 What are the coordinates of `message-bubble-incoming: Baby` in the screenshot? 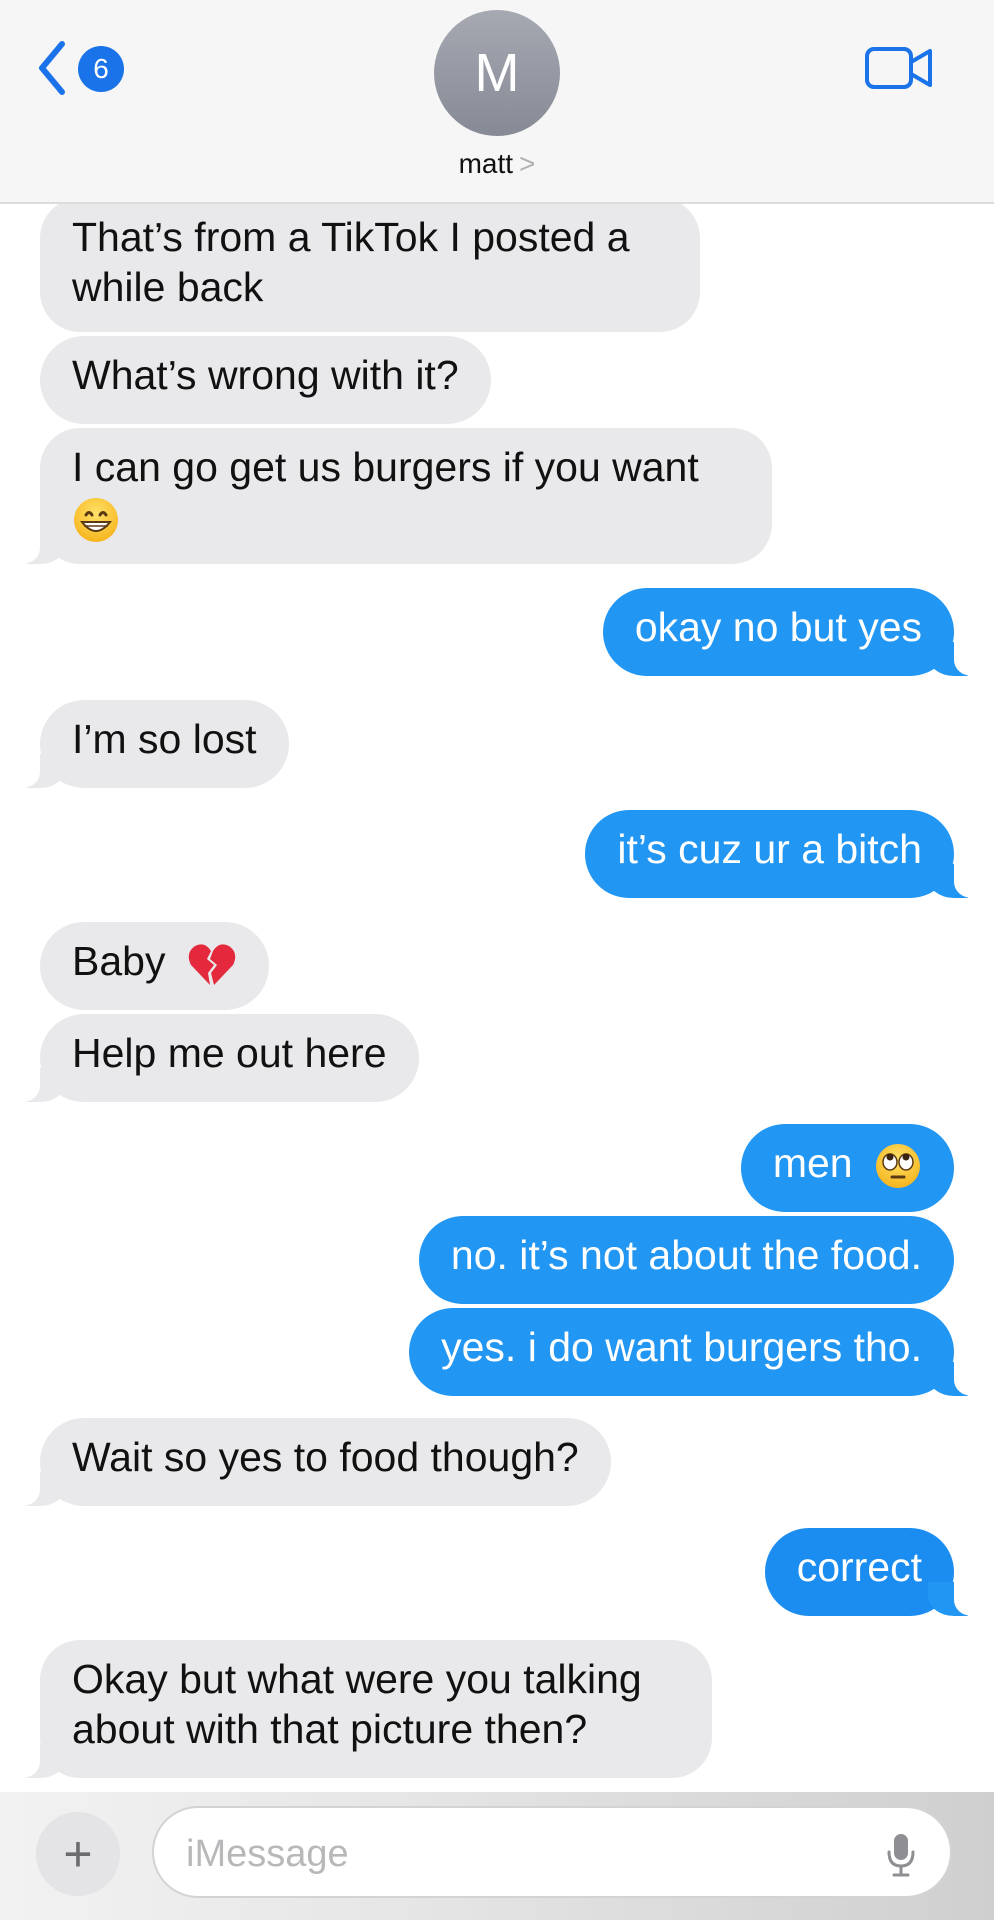 It's located at (154, 966).